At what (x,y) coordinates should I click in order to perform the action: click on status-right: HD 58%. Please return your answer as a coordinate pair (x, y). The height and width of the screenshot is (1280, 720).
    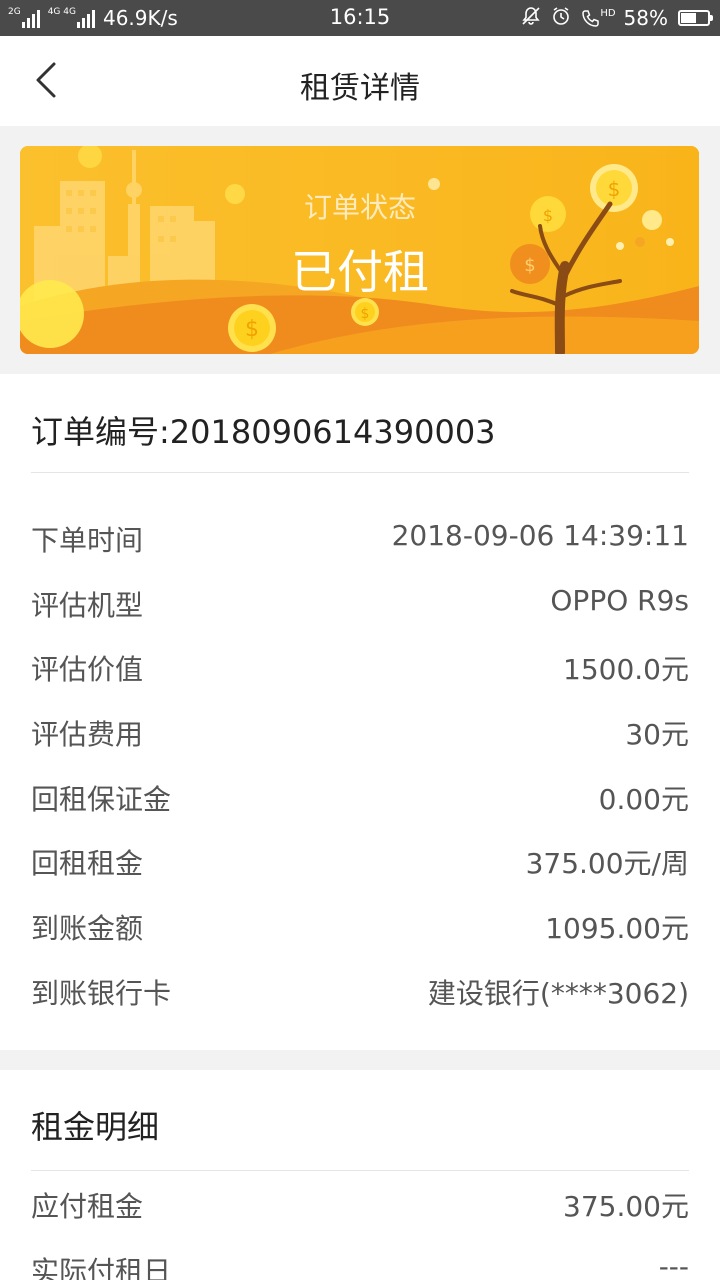
    Looking at the image, I should click on (612, 18).